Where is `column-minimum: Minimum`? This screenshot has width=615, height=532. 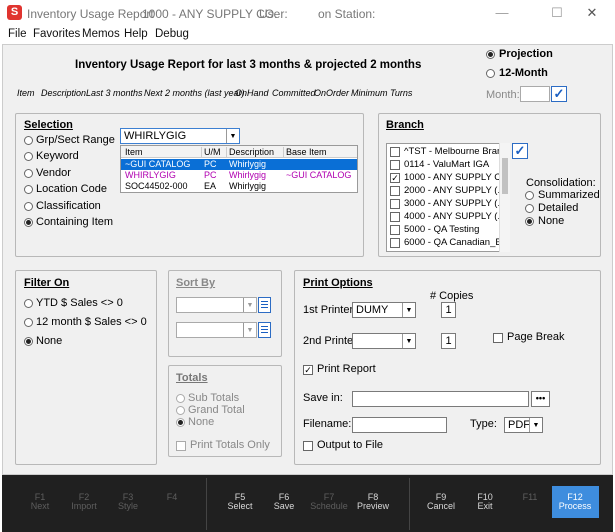
column-minimum: Minimum is located at coordinates (369, 93).